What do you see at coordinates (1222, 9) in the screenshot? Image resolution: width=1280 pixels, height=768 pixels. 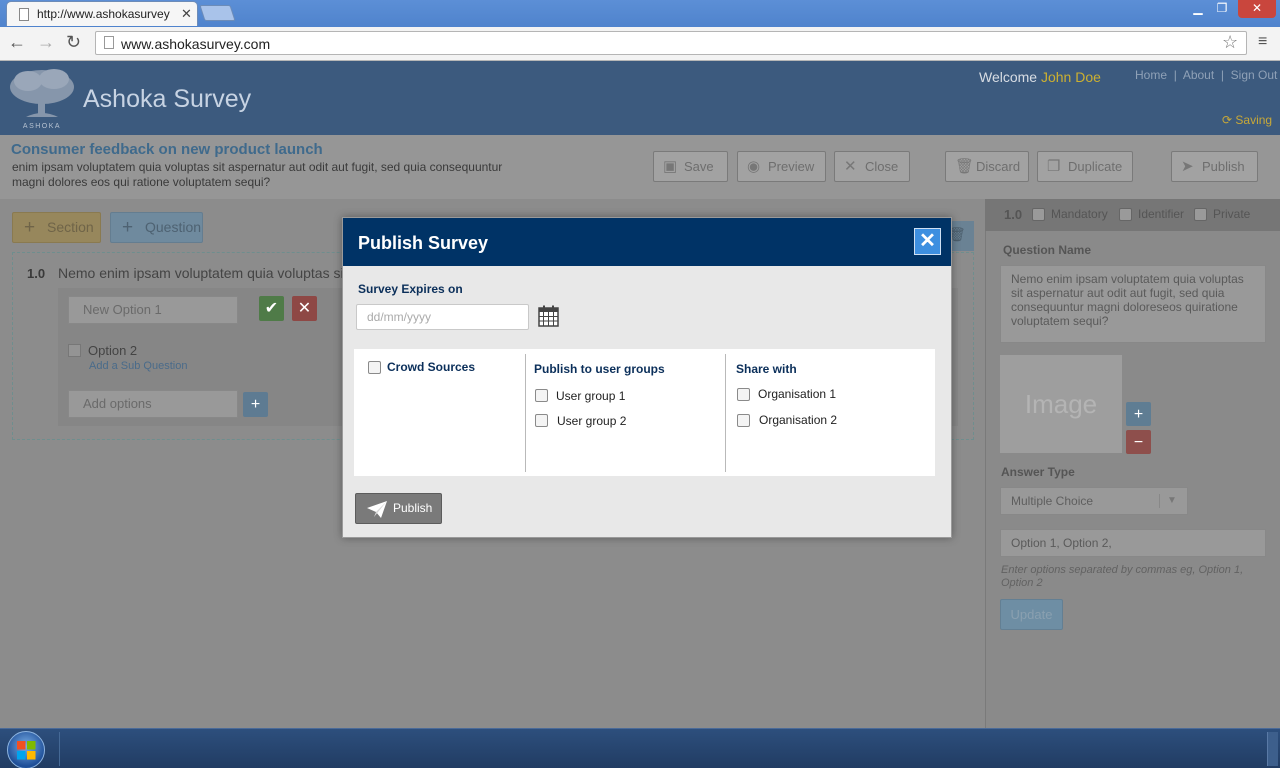 I see `maximize-button: ❐` at bounding box center [1222, 9].